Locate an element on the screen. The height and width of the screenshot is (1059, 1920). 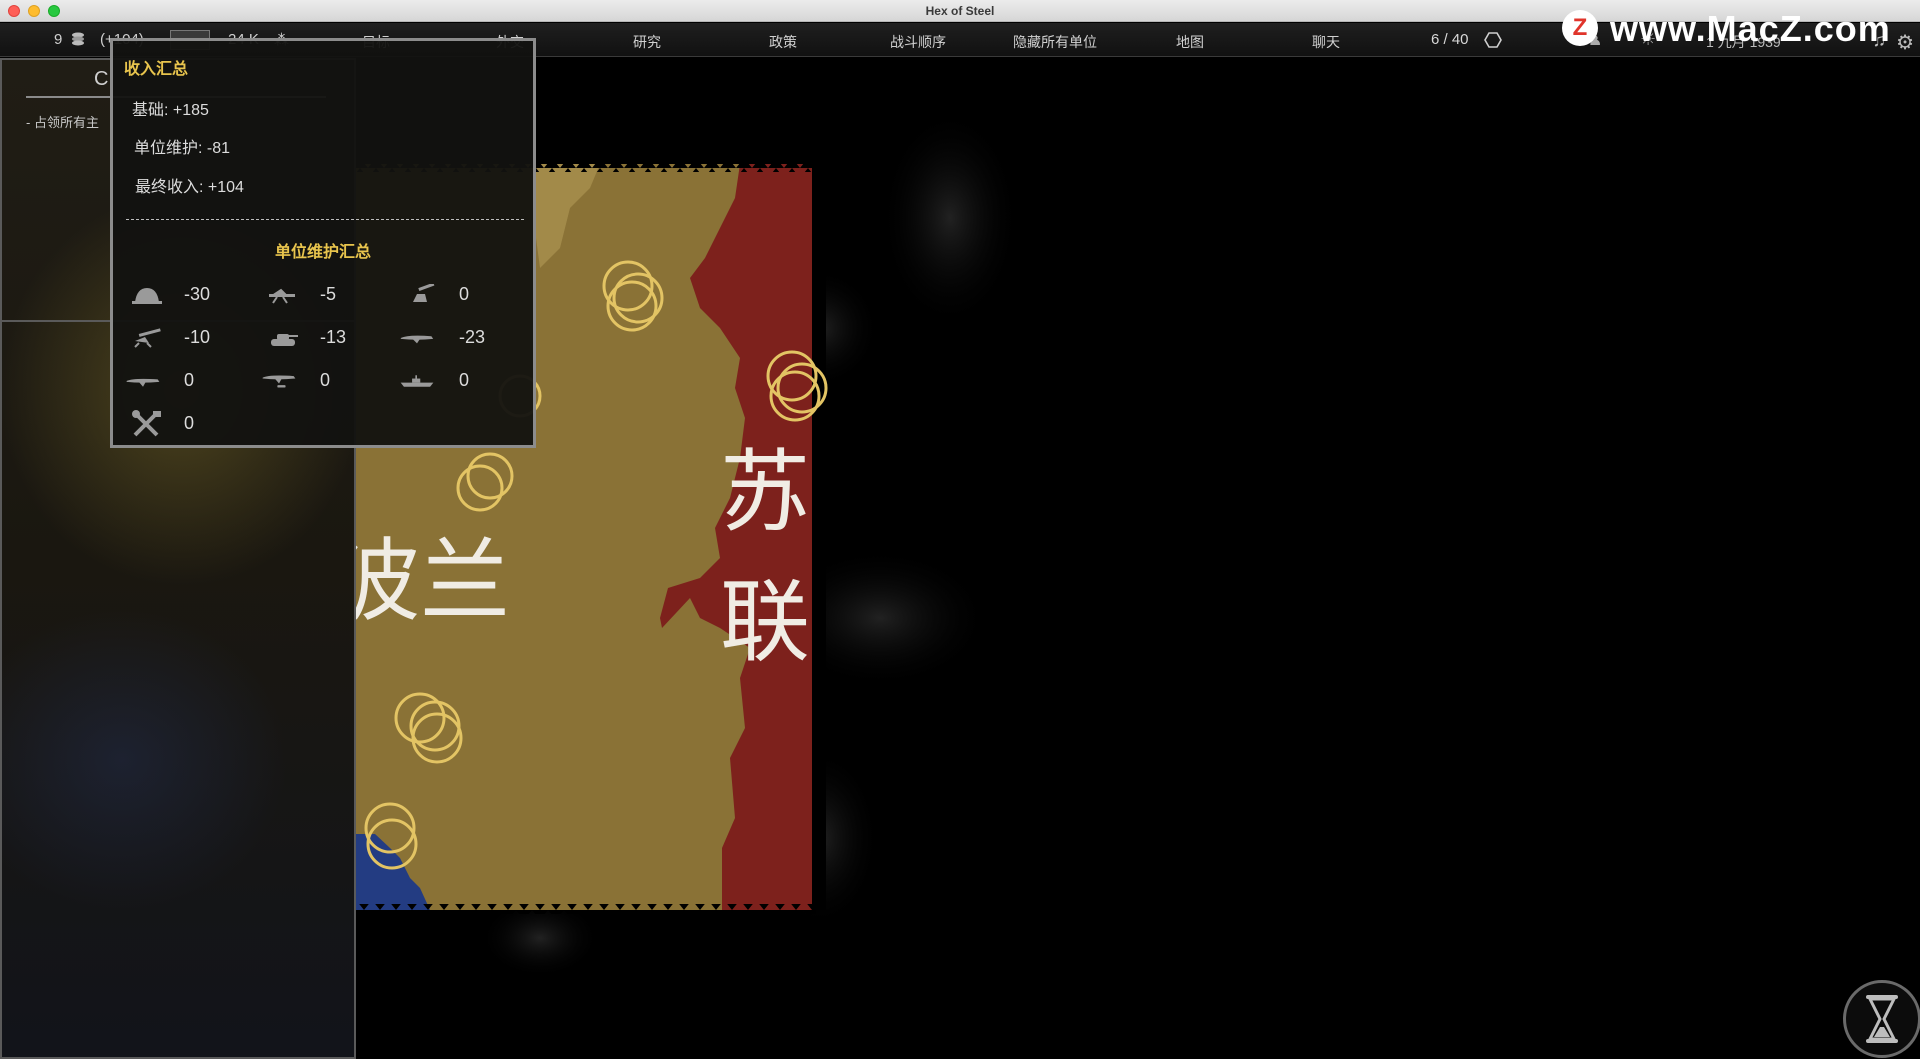
artillery-icon is located at coordinates (147, 338).